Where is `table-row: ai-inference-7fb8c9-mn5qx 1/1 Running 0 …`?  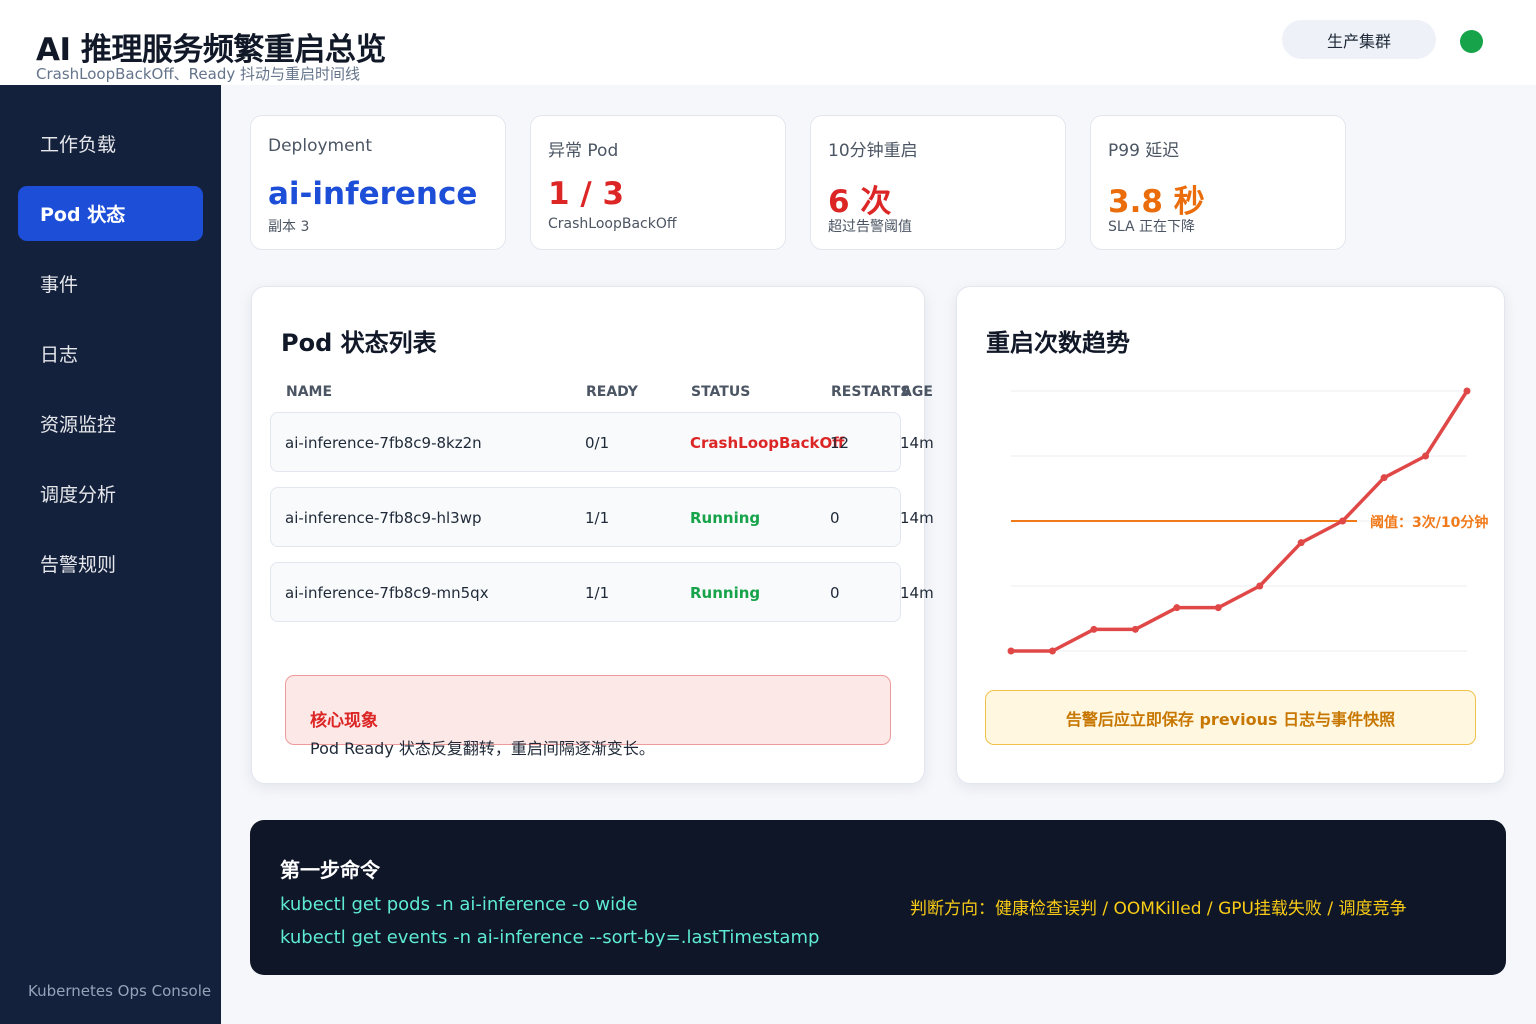
table-row: ai-inference-7fb8c9-mn5qx 1/1 Running 0 … is located at coordinates (602, 592).